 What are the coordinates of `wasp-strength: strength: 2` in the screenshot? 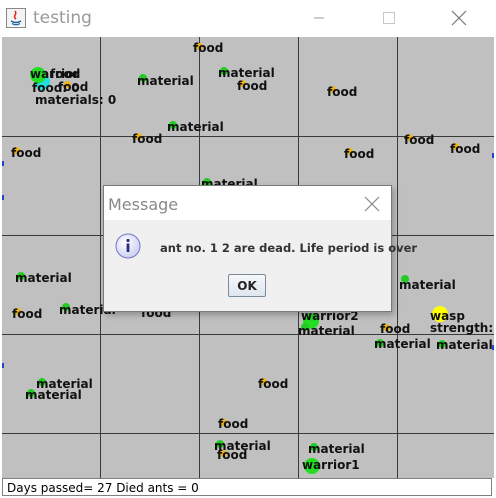 It's located at (462, 328).